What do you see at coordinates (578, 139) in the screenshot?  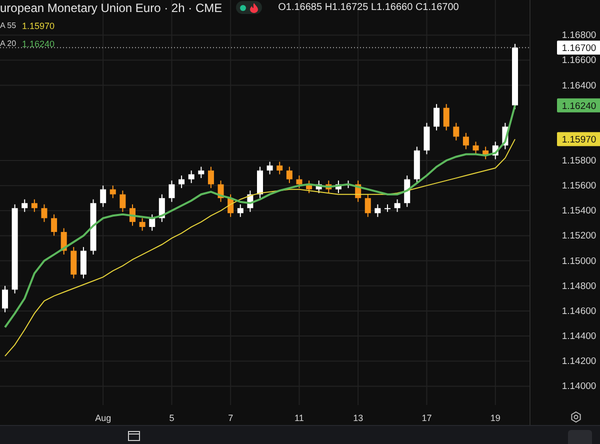 I see `price-label: 1.15970` at bounding box center [578, 139].